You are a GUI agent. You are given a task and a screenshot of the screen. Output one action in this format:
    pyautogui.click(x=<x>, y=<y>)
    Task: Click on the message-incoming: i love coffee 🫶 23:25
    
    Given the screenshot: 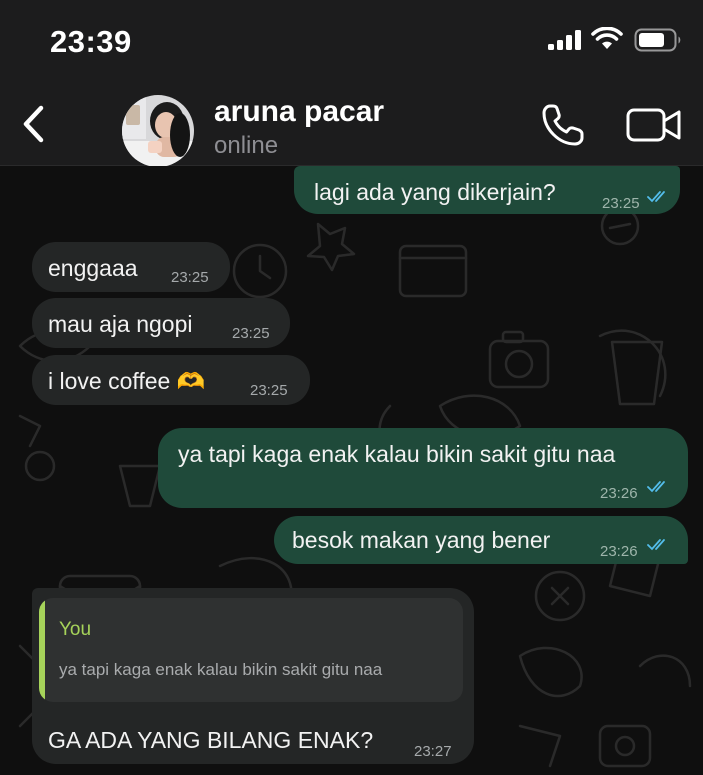 What is the action you would take?
    pyautogui.click(x=171, y=380)
    